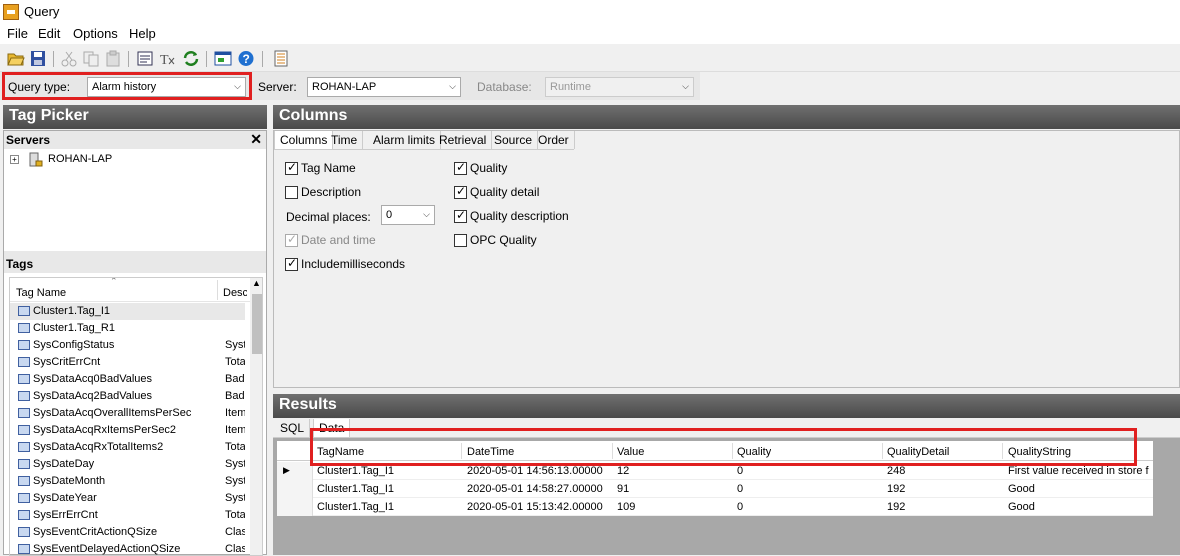  What do you see at coordinates (74, 345) in the screenshot?
I see `tag-name: SysConfigStatus` at bounding box center [74, 345].